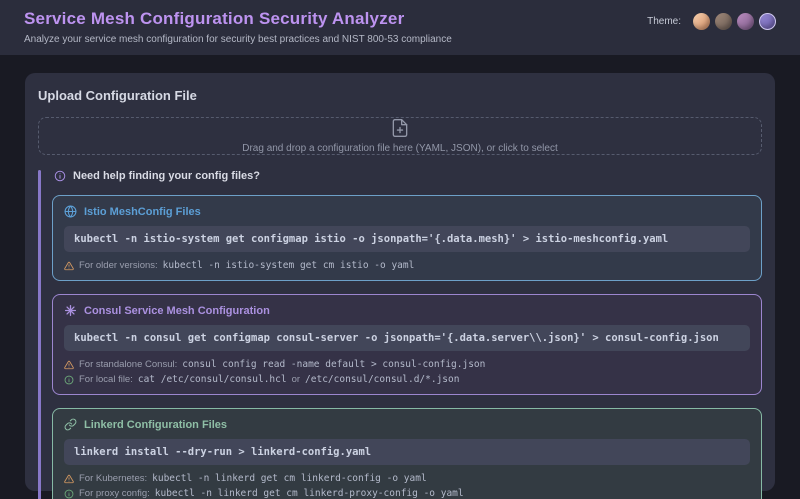 Image resolution: width=800 pixels, height=499 pixels. Describe the element at coordinates (407, 424) in the screenshot. I see `section-linkerd-header: Linkerd Configuration Files` at that location.